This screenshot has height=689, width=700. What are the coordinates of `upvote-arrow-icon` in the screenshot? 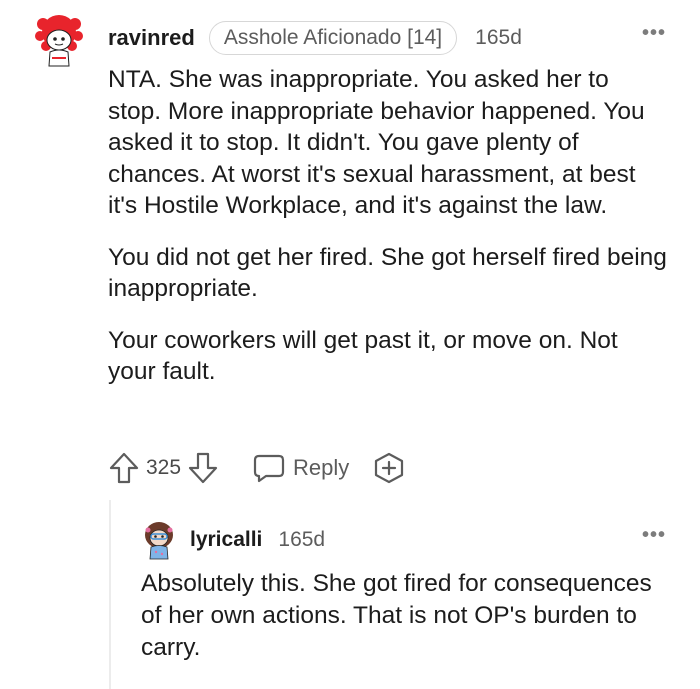 It's located at (124, 468).